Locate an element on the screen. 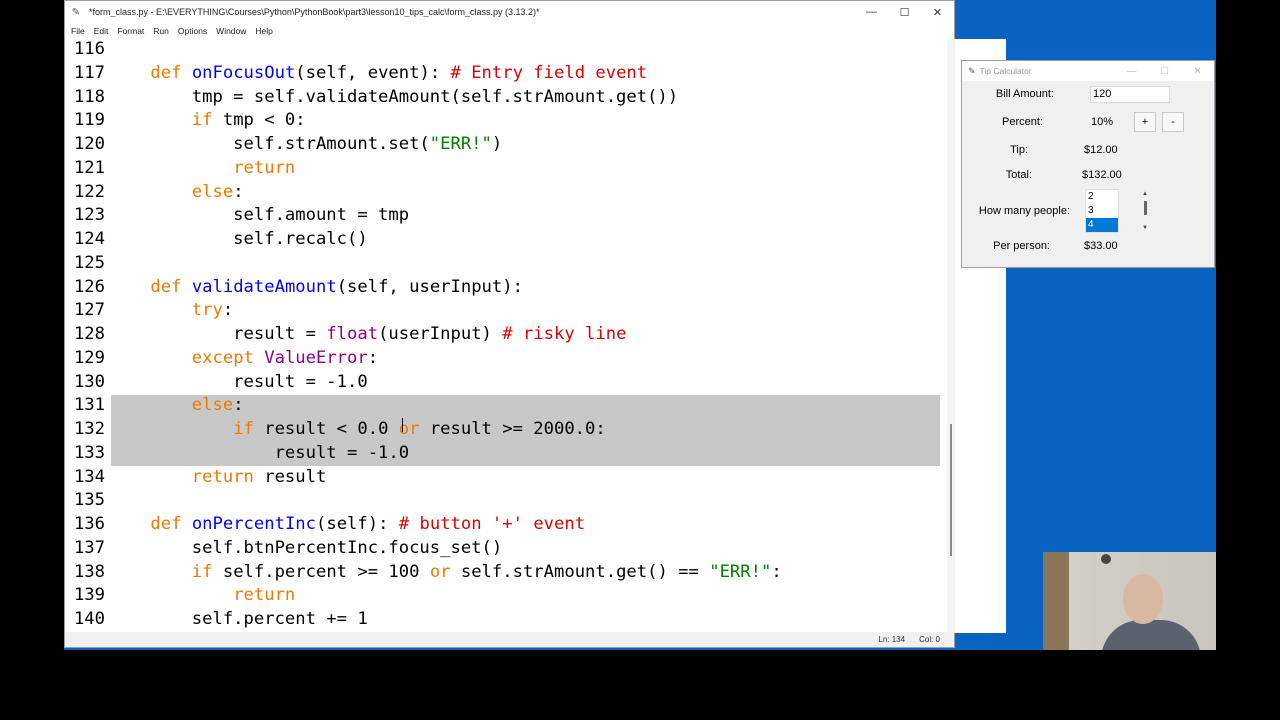  tip-minimize-icon: — is located at coordinates (1131, 71).